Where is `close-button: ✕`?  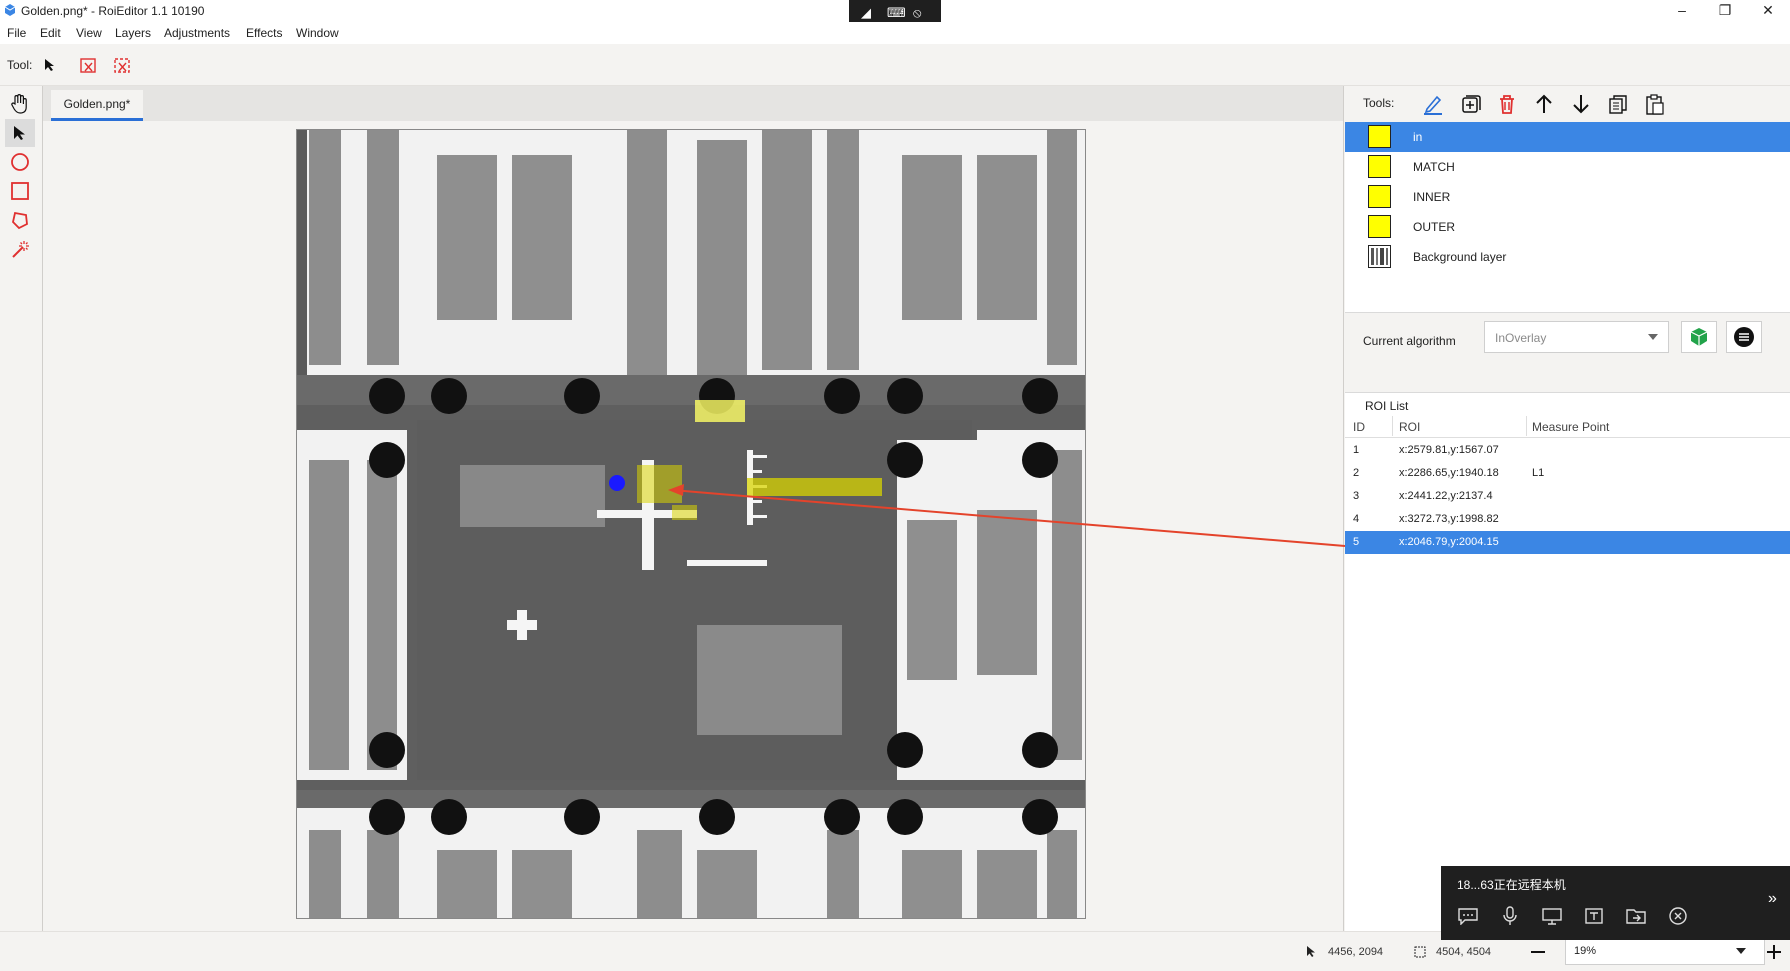 close-button: ✕ is located at coordinates (1767, 11).